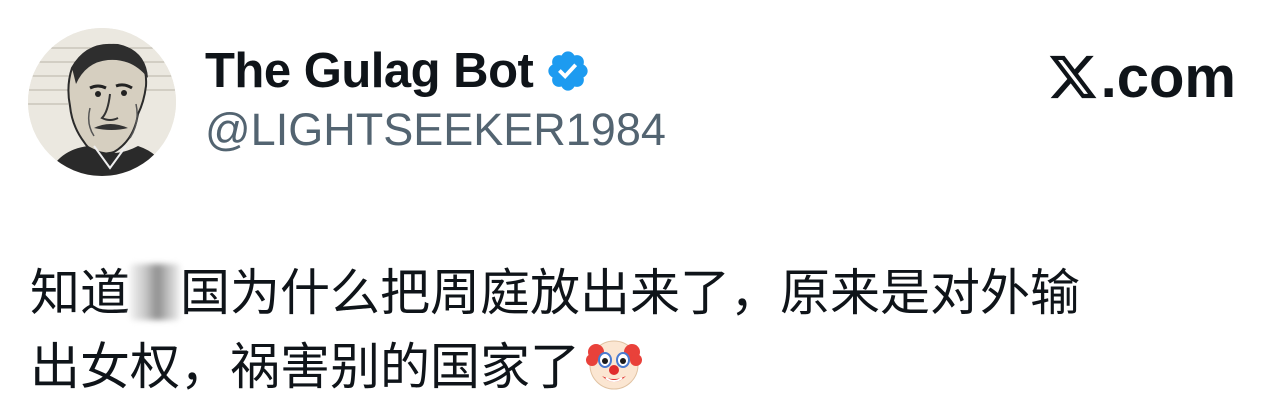 The image size is (1284, 410). I want to click on brand-watermark: .com, so click(1141, 77).